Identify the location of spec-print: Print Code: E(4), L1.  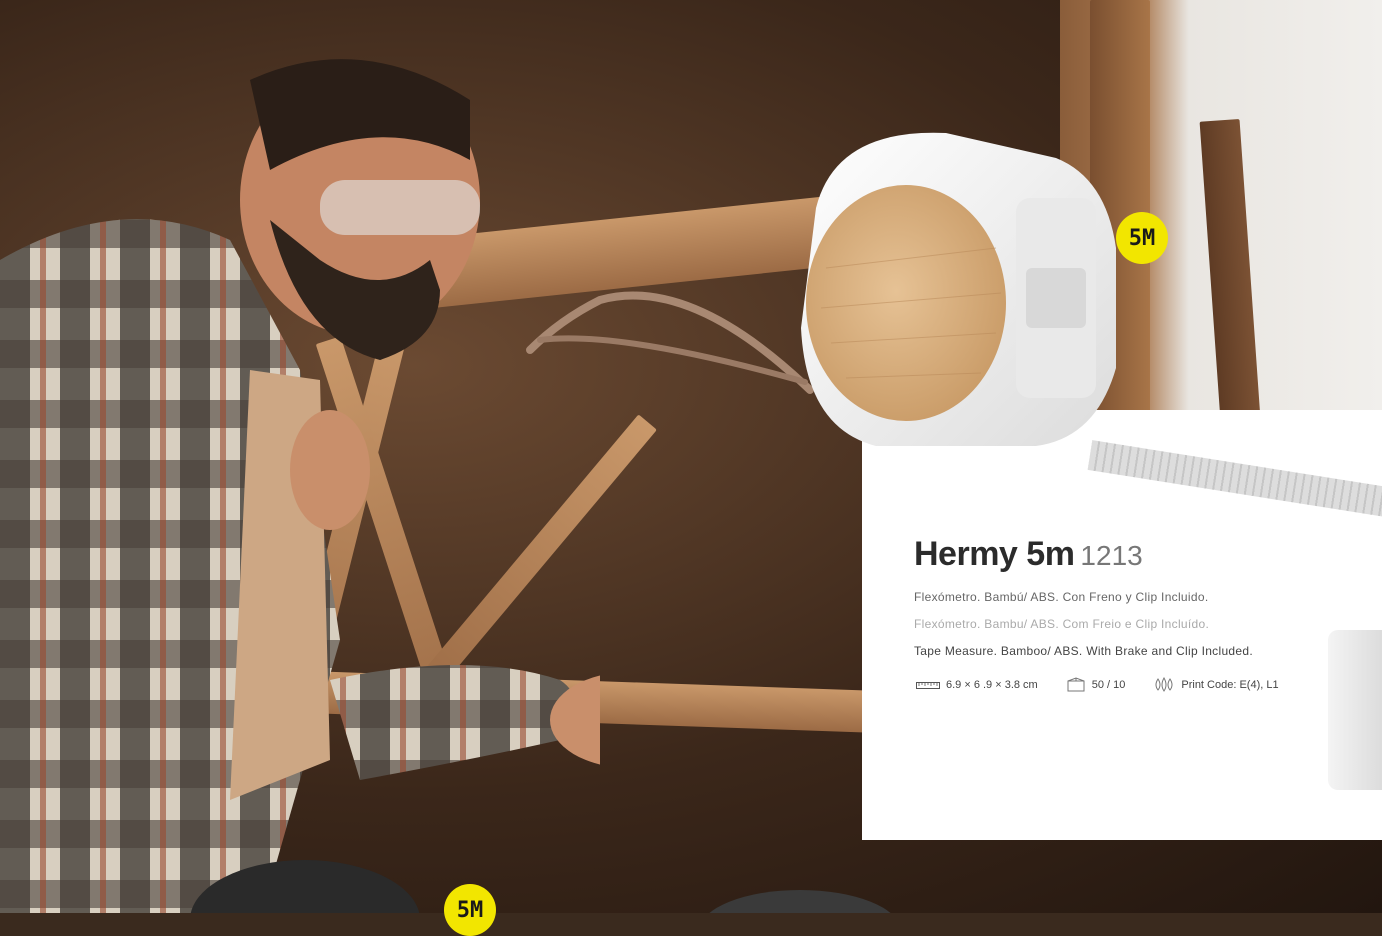
(1216, 685).